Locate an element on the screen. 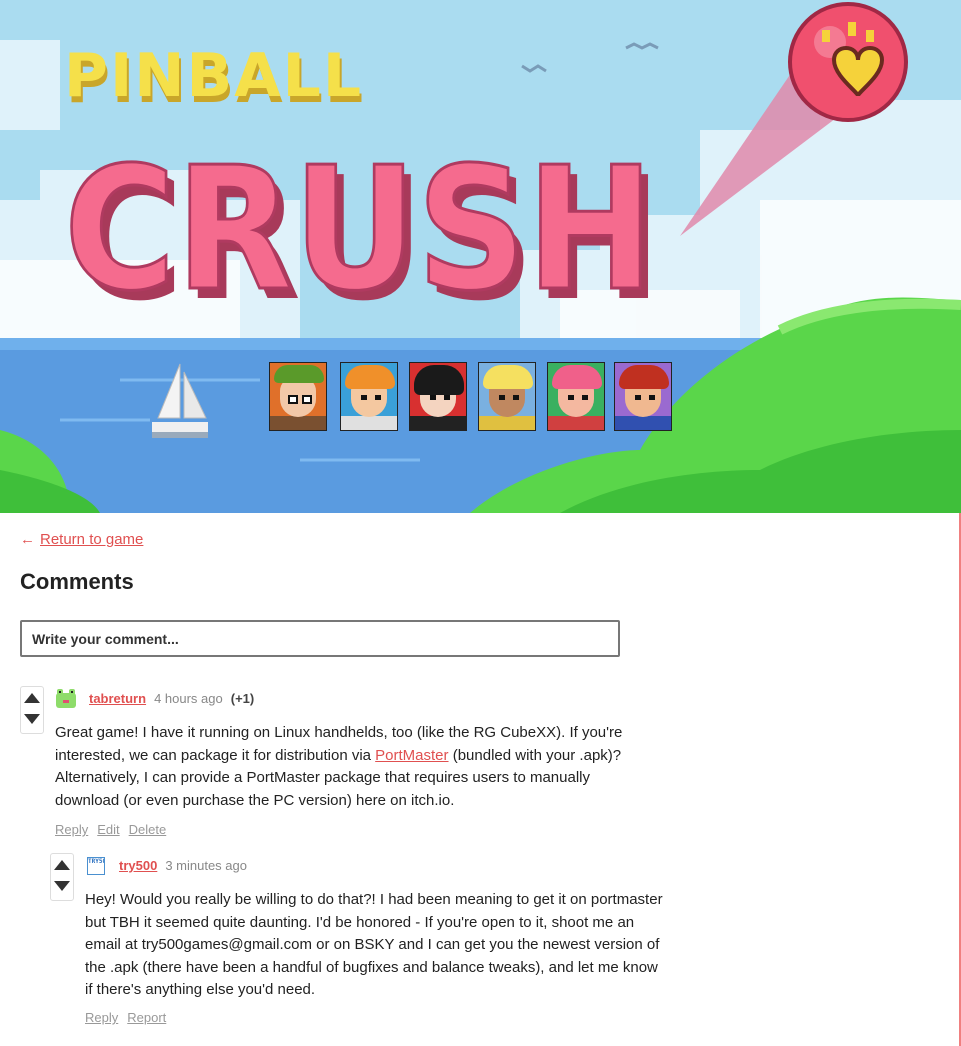 The image size is (961, 1046). try500-logo-avatar-icon: TRY500 is located at coordinates (96, 866).